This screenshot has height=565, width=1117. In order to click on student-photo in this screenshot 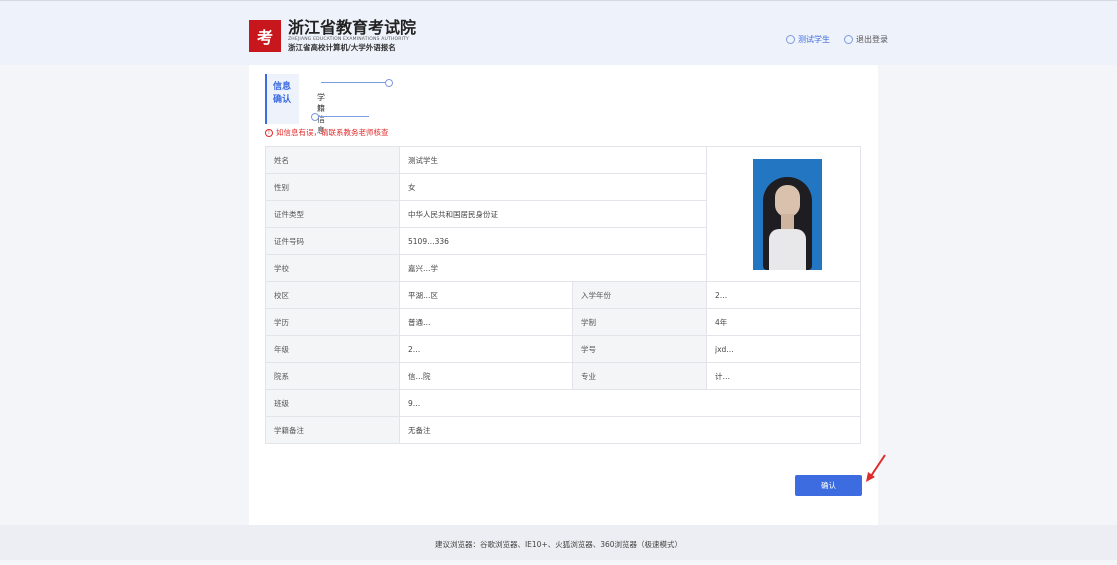, I will do `click(787, 214)`.